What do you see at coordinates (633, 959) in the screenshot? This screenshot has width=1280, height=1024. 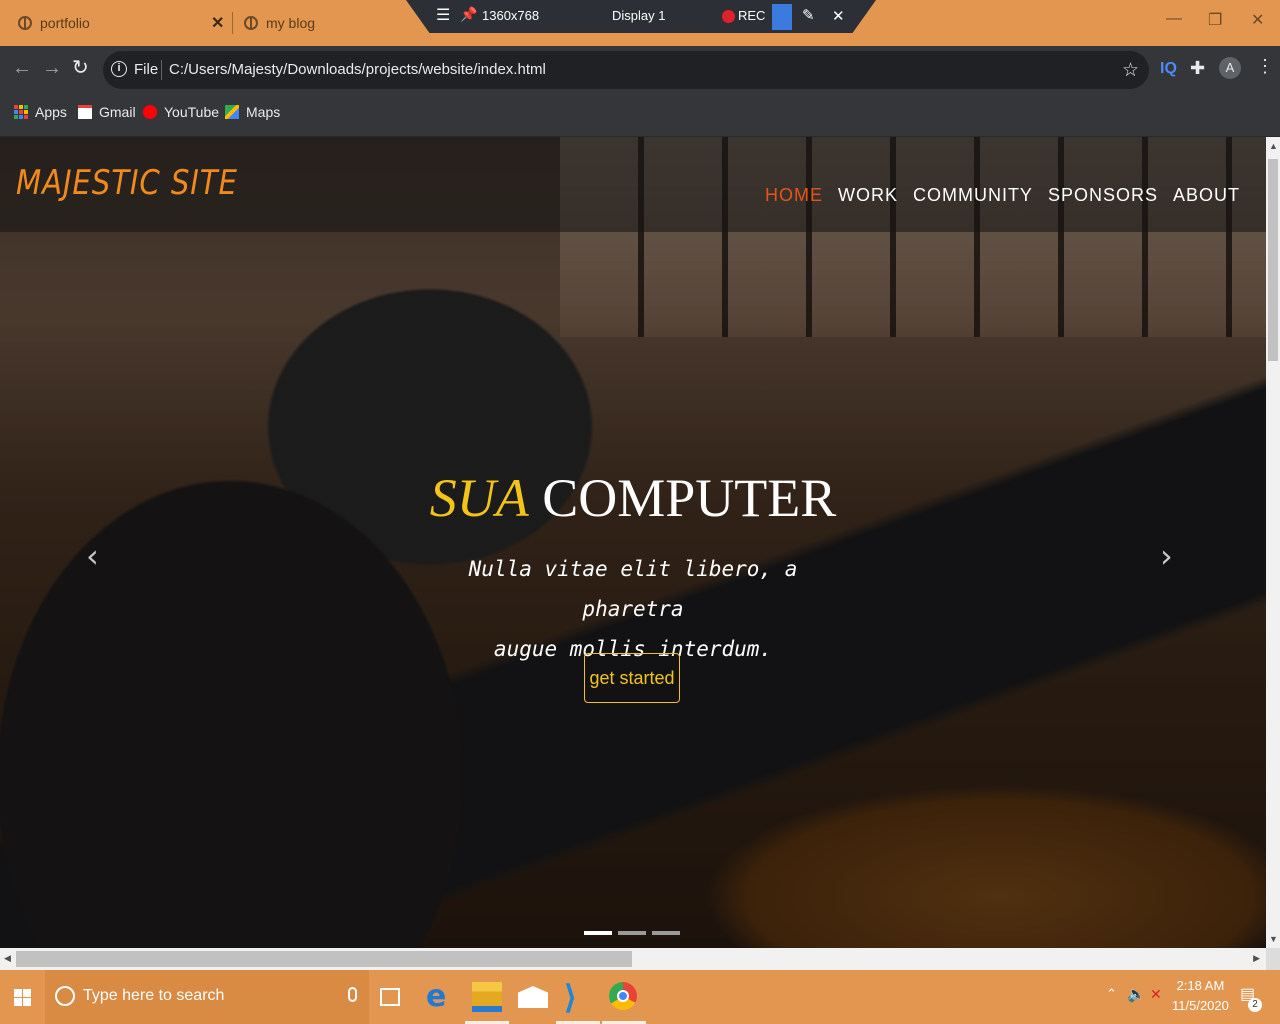 I see `horizontal-scrollbar: ◀ ▶` at bounding box center [633, 959].